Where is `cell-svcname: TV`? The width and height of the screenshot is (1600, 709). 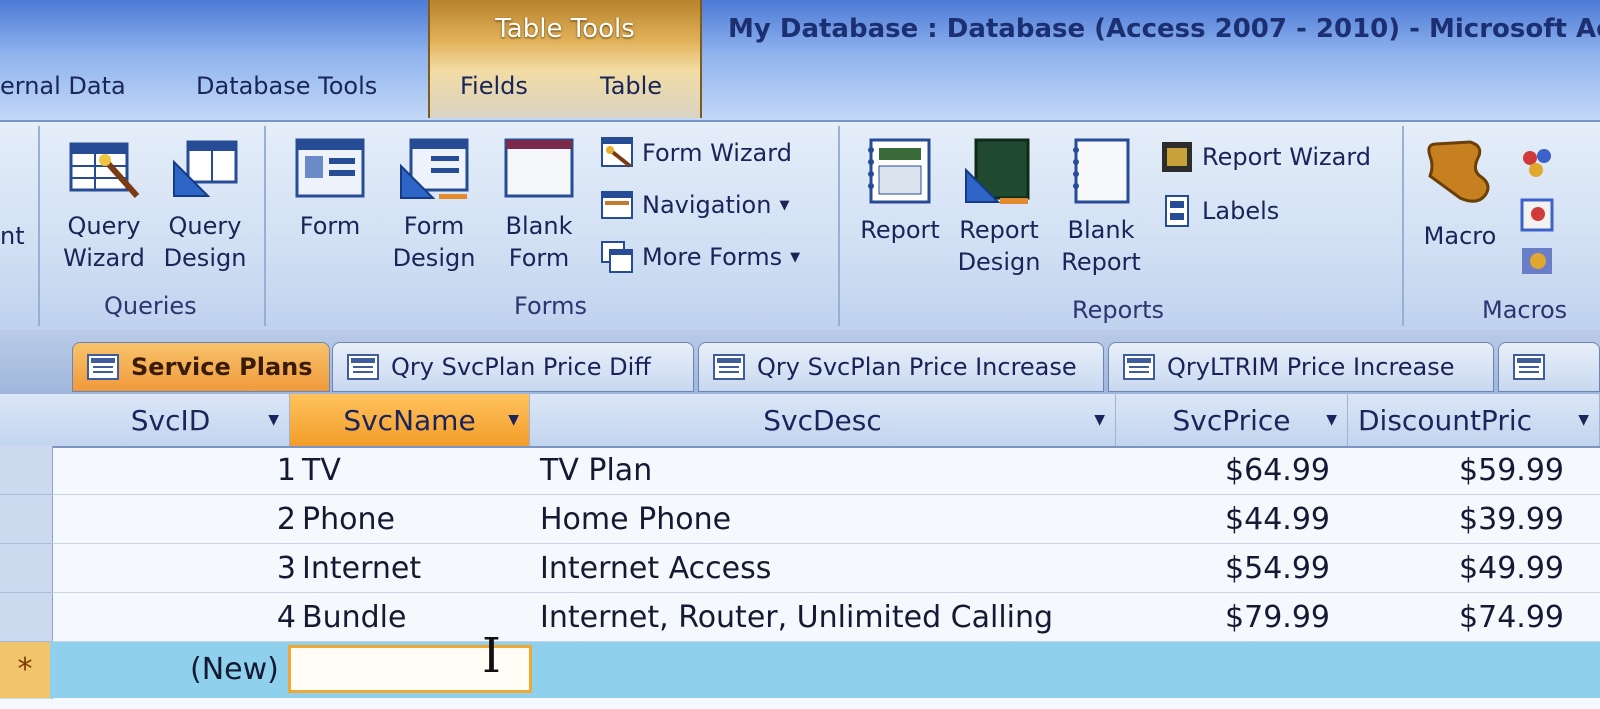
cell-svcname: TV is located at coordinates (321, 470).